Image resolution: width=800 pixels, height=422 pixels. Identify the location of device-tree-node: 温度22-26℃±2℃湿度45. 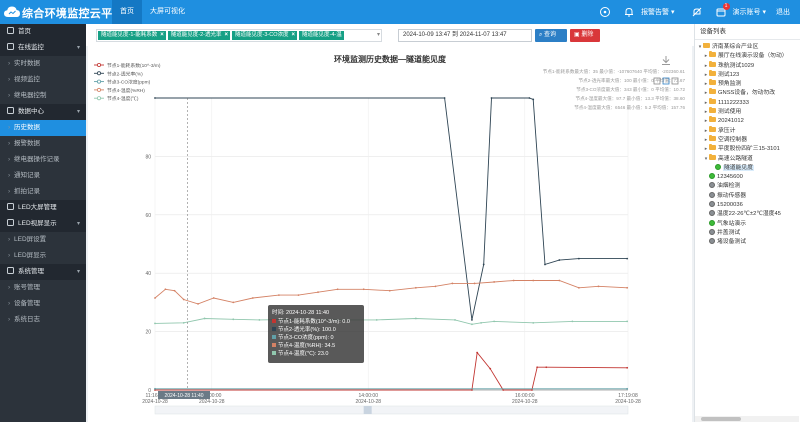
(747, 214).